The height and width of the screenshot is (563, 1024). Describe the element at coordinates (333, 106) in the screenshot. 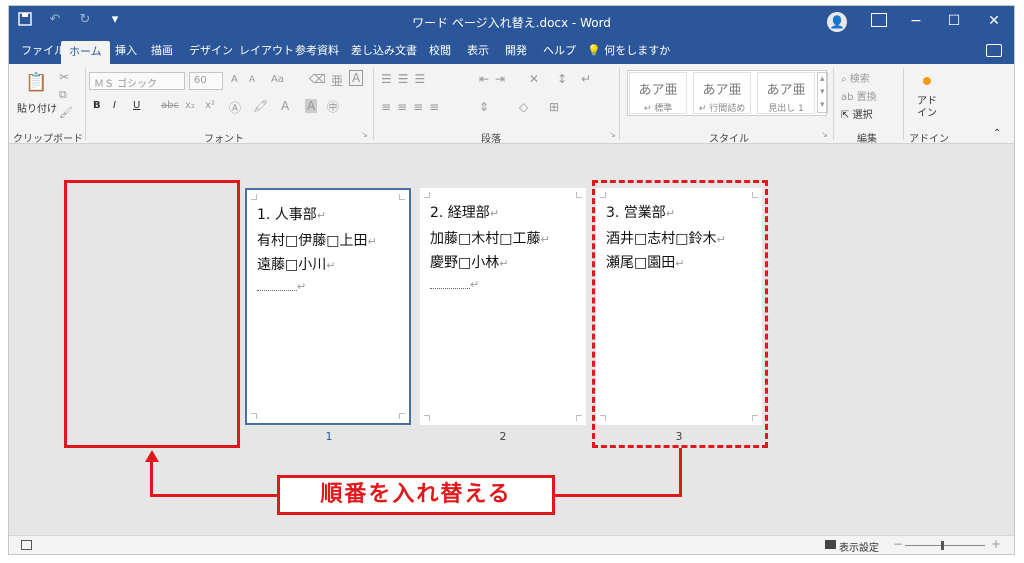

I see `enclosed-char-icon: ㊥` at that location.